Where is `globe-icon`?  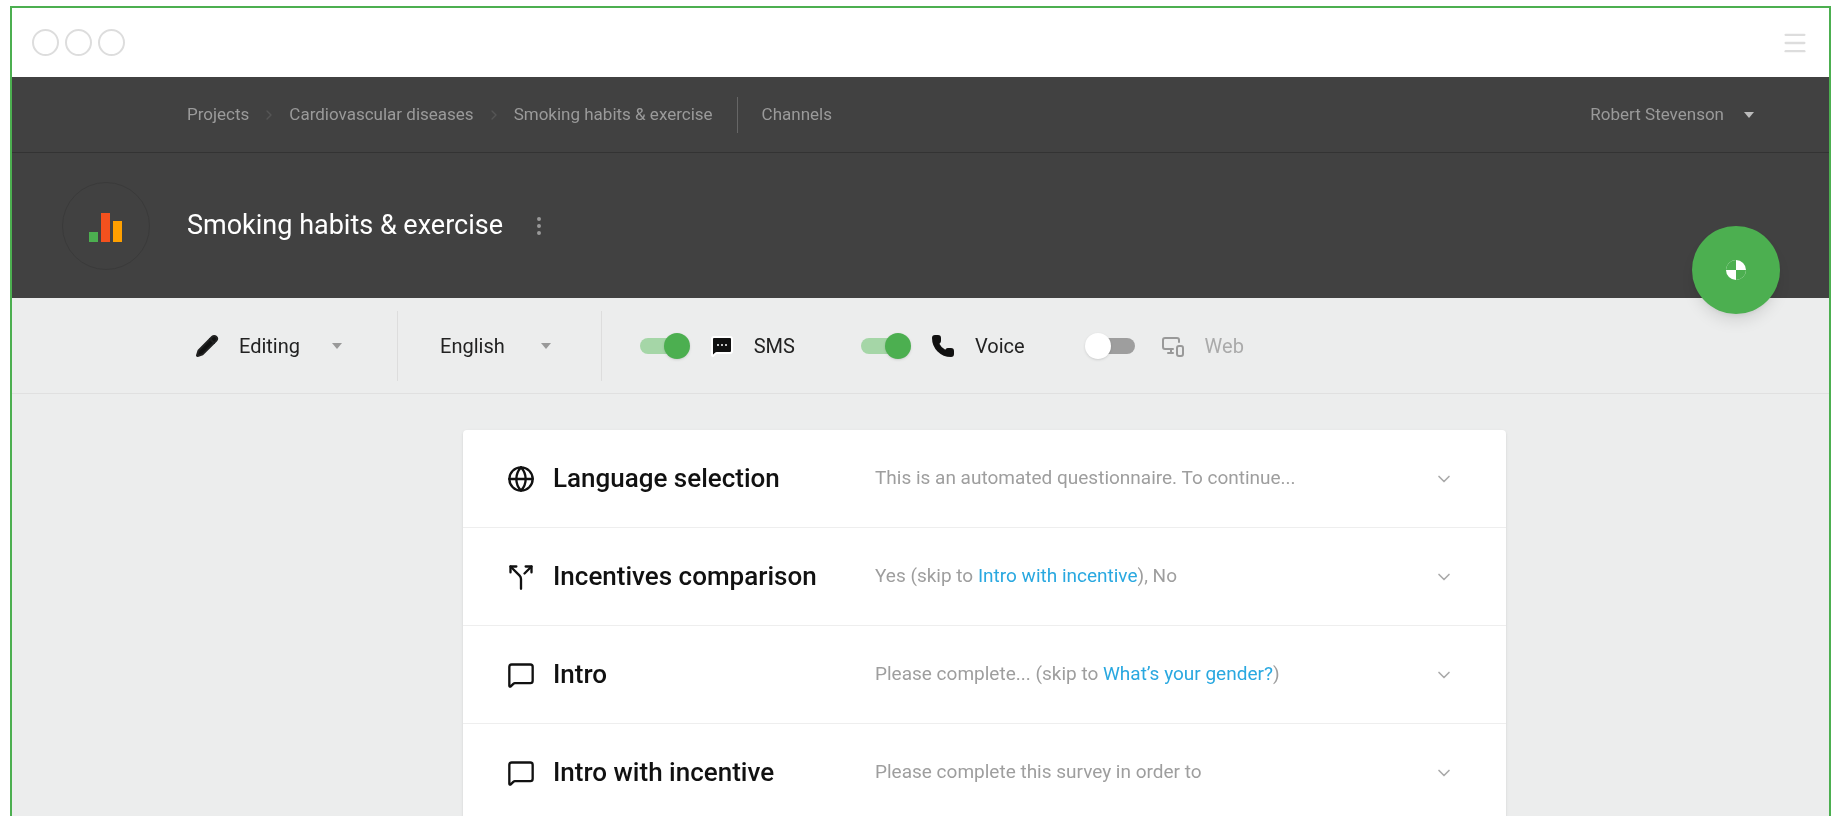 globe-icon is located at coordinates (521, 478).